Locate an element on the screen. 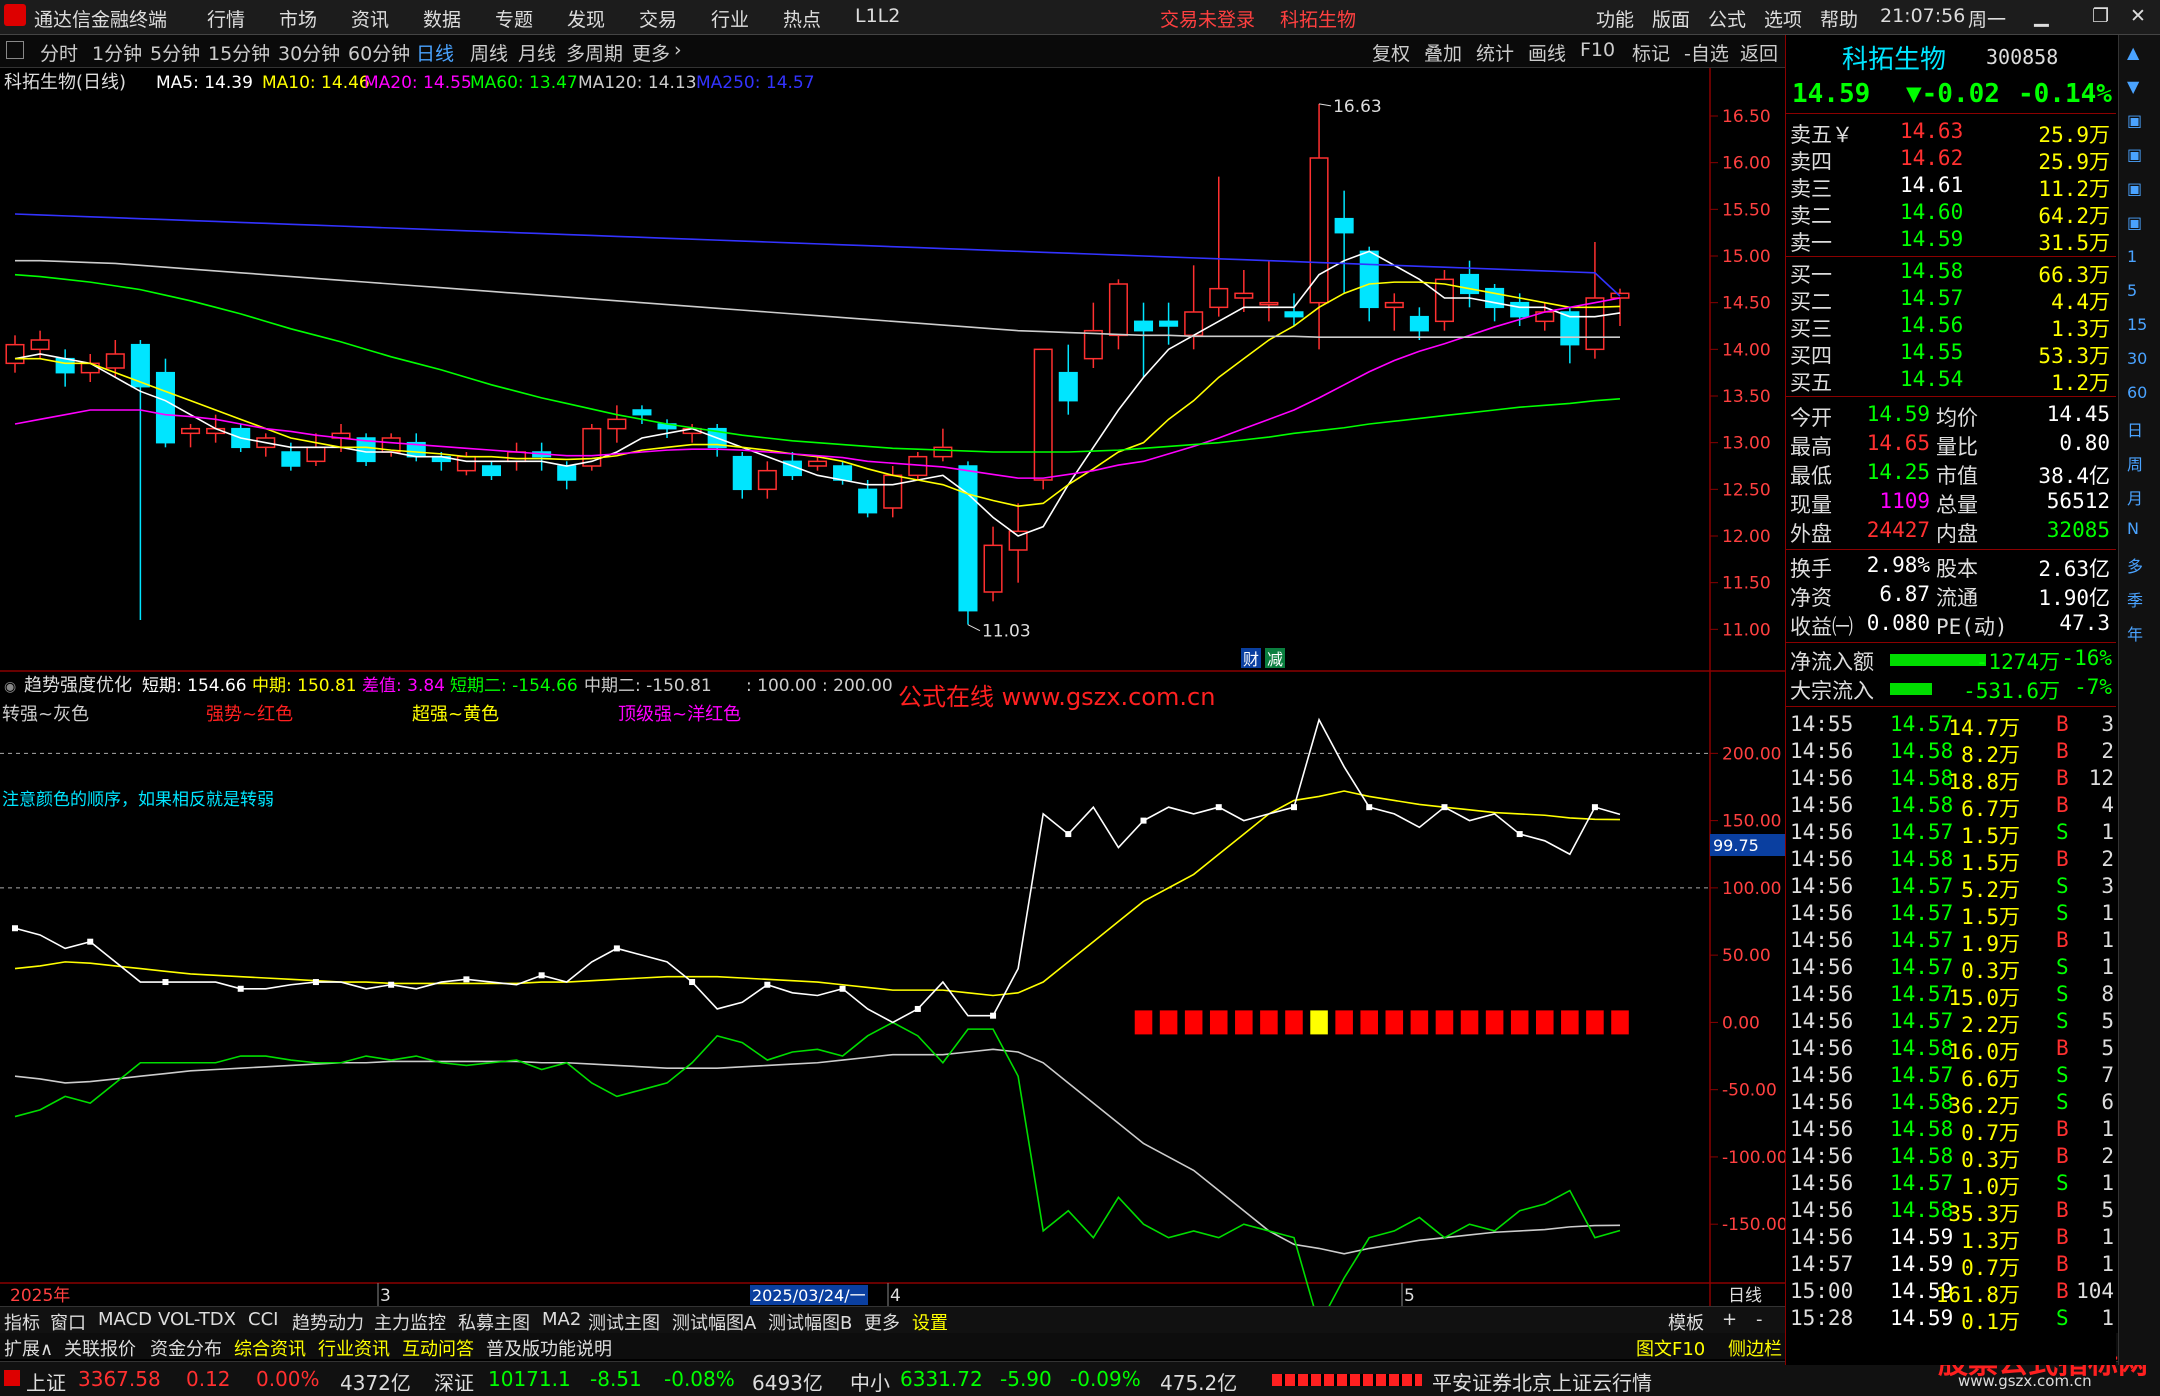 The width and height of the screenshot is (2160, 1396). tab-more: 更多 is located at coordinates (882, 1322).